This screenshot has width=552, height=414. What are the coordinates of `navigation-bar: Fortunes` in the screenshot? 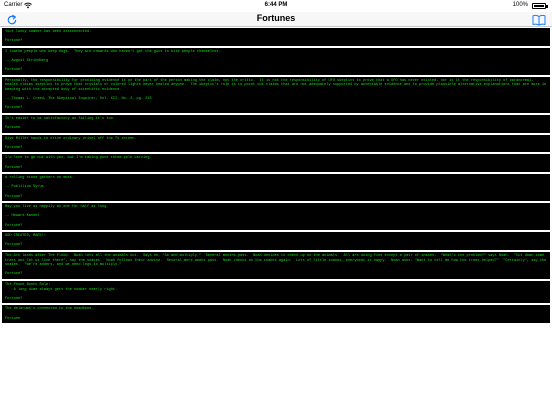 It's located at (276, 19).